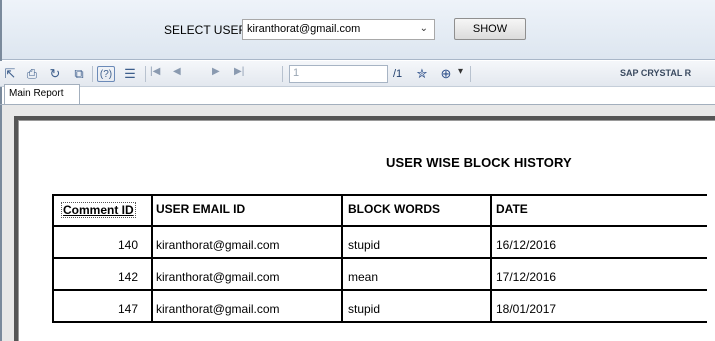  What do you see at coordinates (155, 71) in the screenshot?
I see `first-page-icon: |◀` at bounding box center [155, 71].